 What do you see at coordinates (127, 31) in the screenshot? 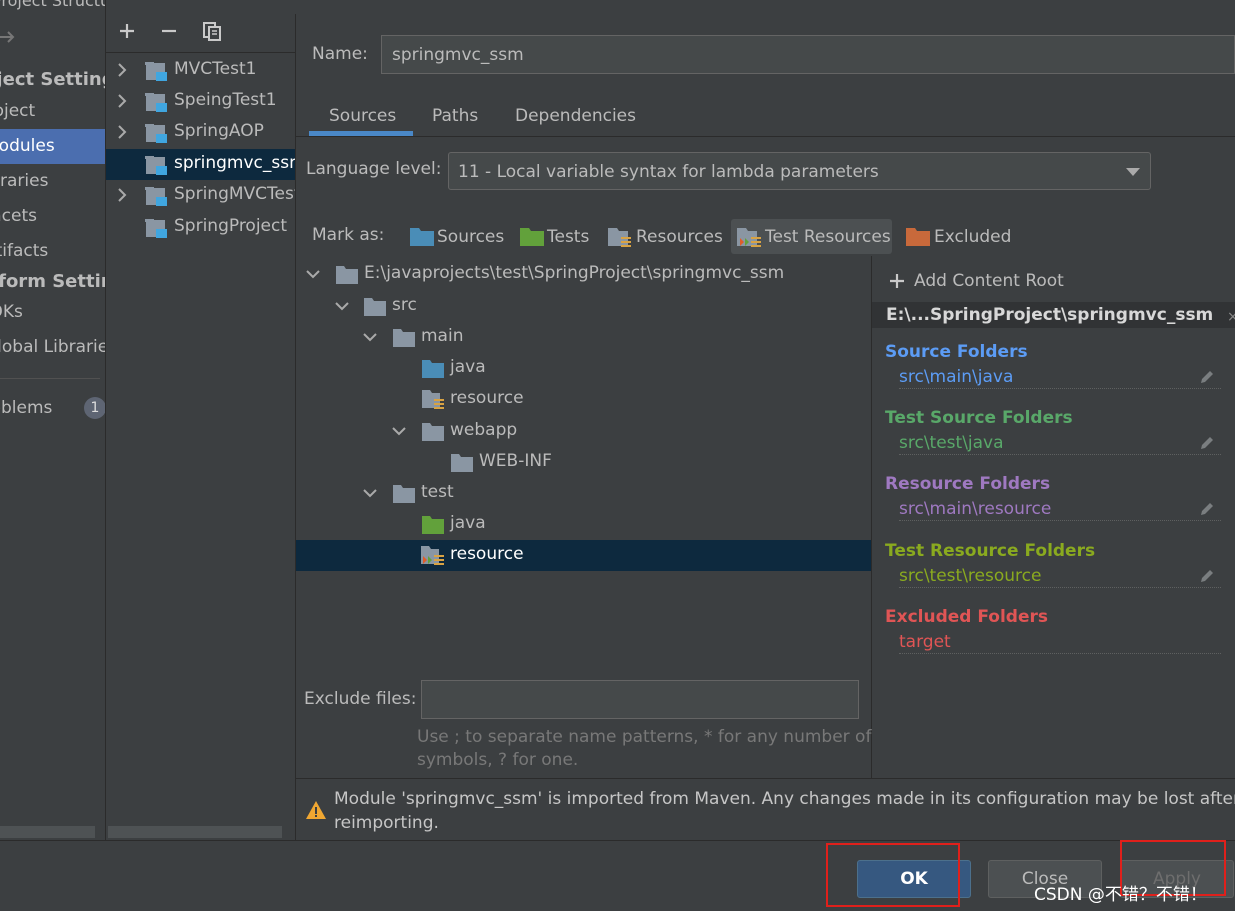
I see `add-module-icon` at bounding box center [127, 31].